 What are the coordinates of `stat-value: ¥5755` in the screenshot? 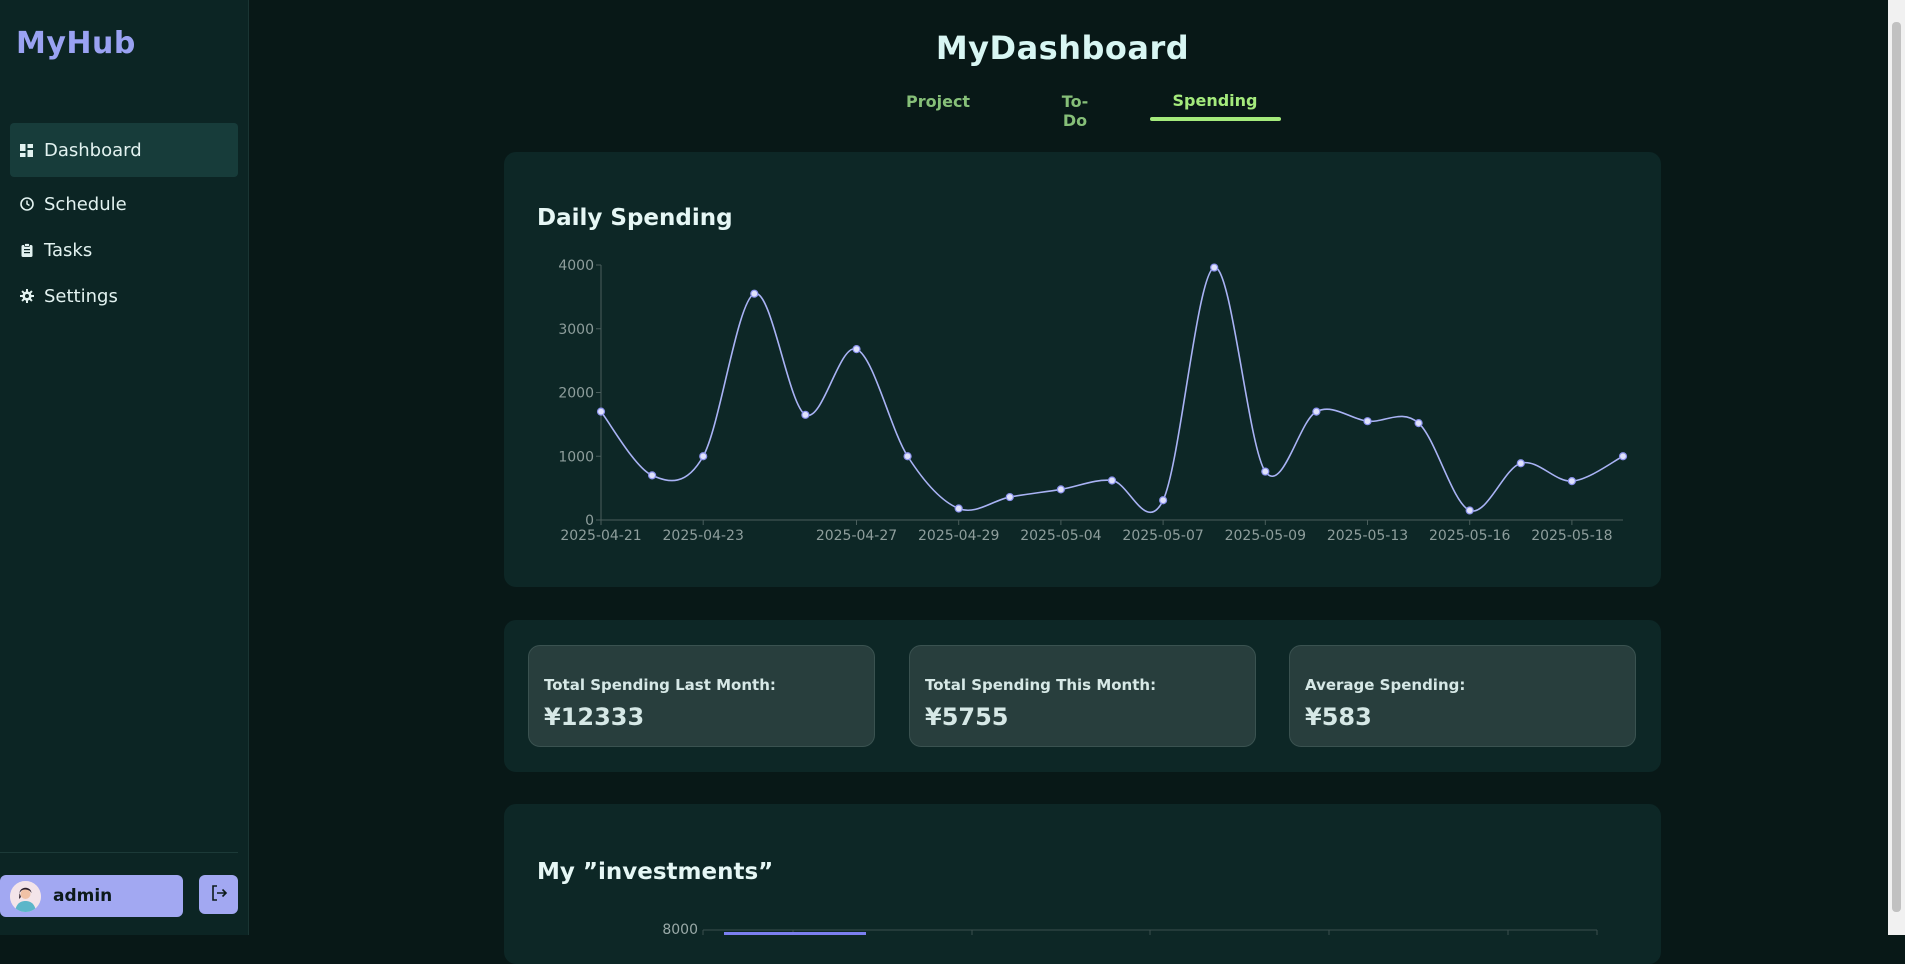 It's located at (967, 717).